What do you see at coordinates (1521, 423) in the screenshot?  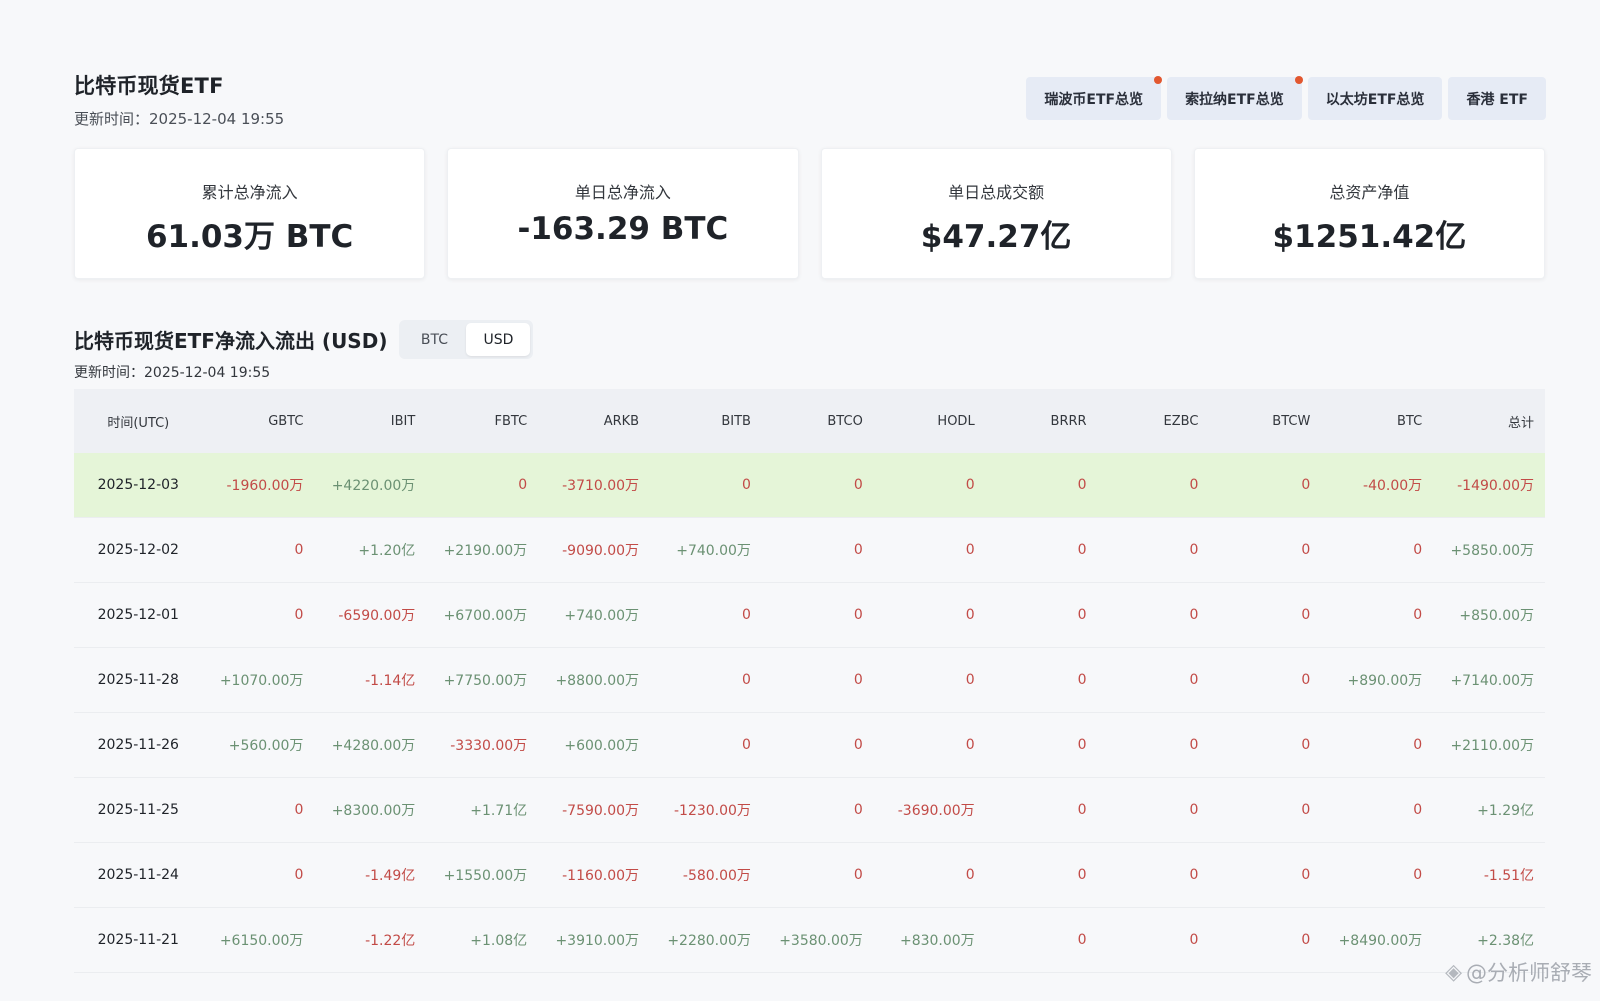 I see `column-header: 总计` at bounding box center [1521, 423].